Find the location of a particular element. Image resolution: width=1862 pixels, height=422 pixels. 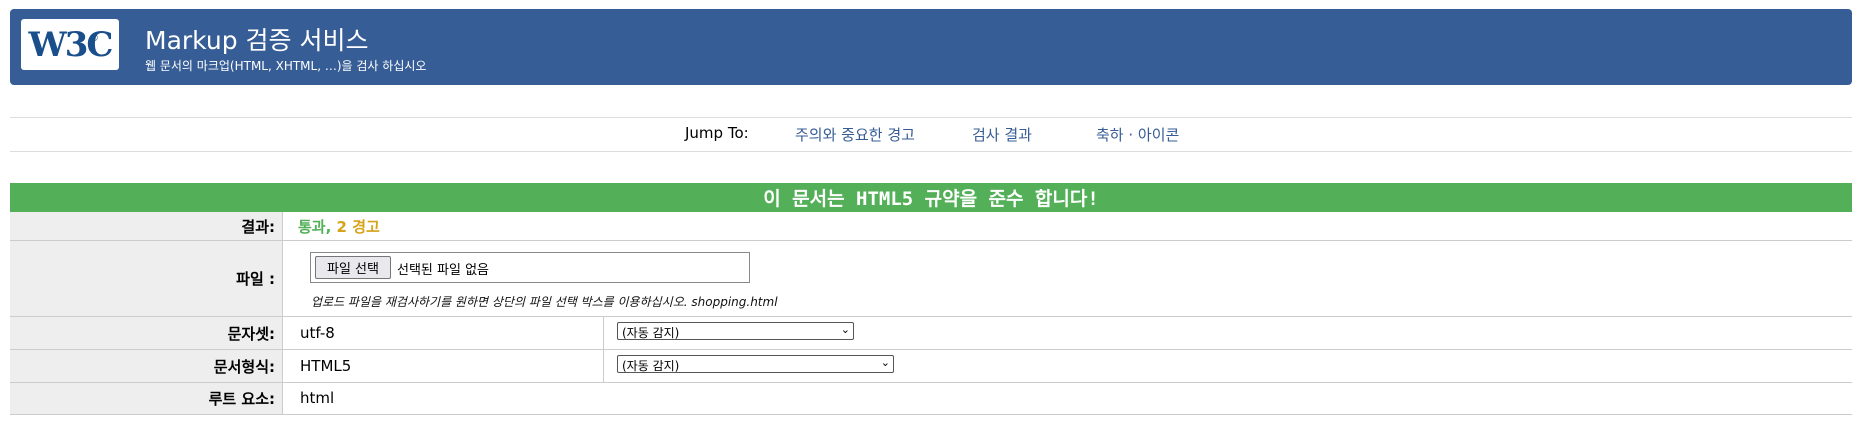

jump-label: Jump To: is located at coordinates (717, 133).